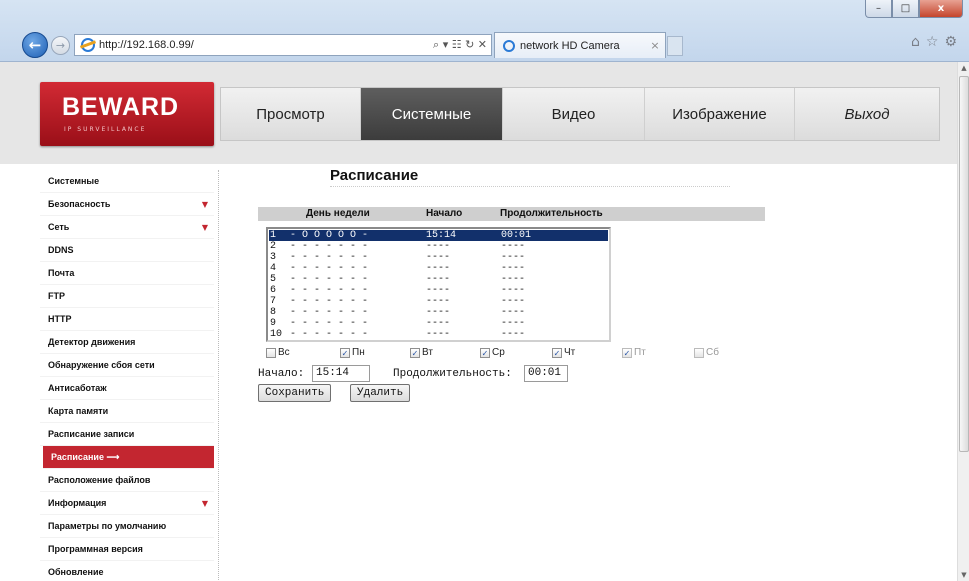  What do you see at coordinates (127, 549) in the screenshot?
I see `sidebar-item: Программная версия` at bounding box center [127, 549].